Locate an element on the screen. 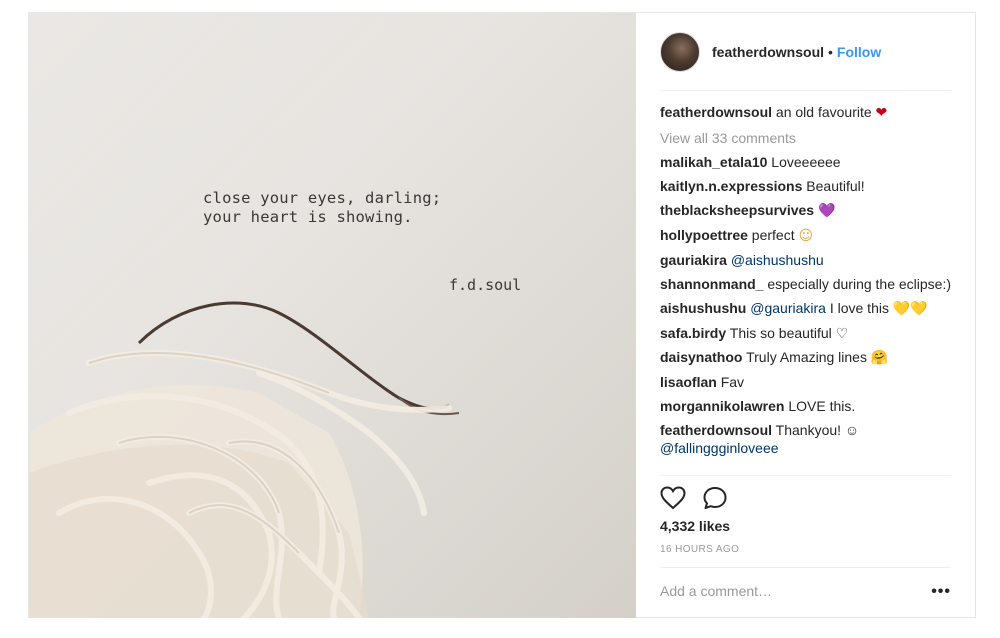 Image resolution: width=1000 pixels, height=638 pixels. caption-username: featherdownsoul is located at coordinates (716, 112).